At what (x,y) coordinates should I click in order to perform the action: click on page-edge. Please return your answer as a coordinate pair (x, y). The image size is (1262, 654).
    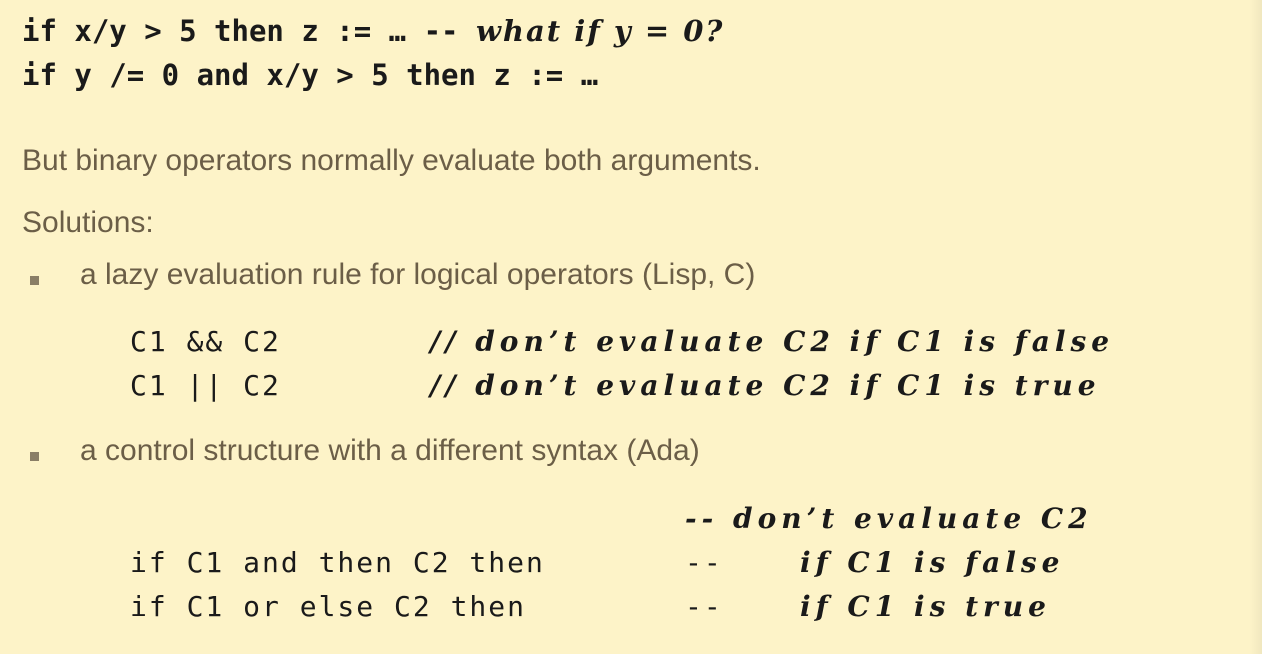
    Looking at the image, I should click on (1256, 327).